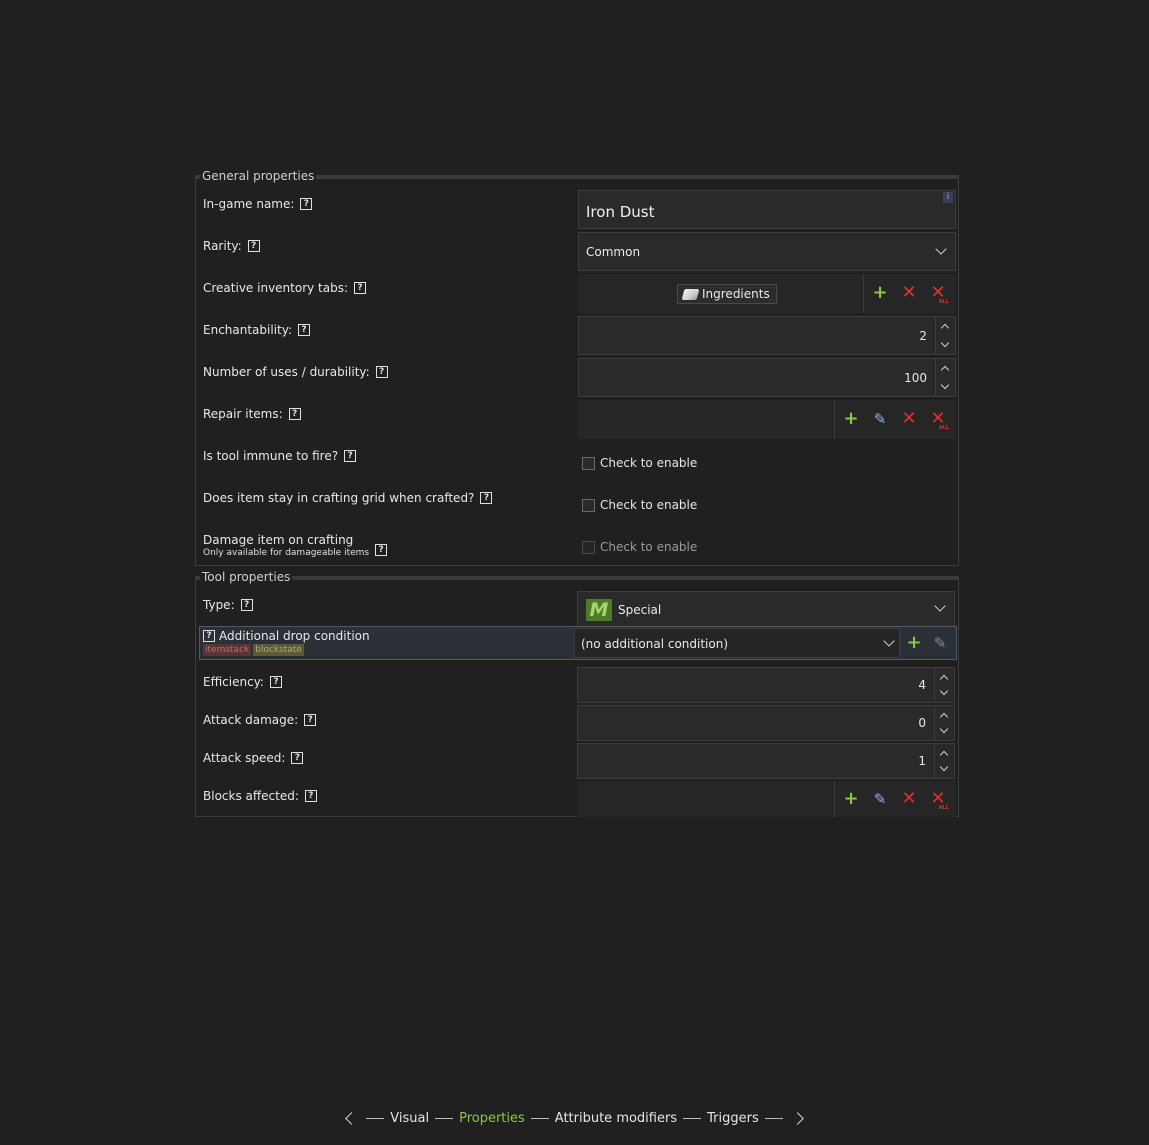 Image resolution: width=1149 pixels, height=1145 pixels. I want to click on edit-blocks-button: ✎, so click(880, 799).